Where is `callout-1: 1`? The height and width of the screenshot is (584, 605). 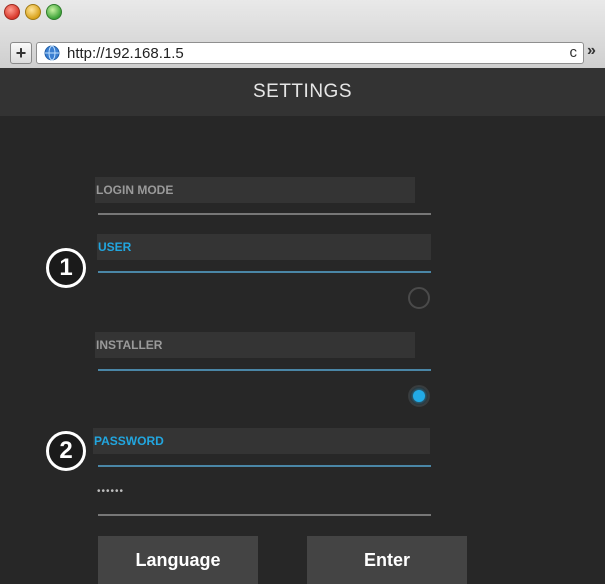
callout-1: 1 is located at coordinates (66, 268).